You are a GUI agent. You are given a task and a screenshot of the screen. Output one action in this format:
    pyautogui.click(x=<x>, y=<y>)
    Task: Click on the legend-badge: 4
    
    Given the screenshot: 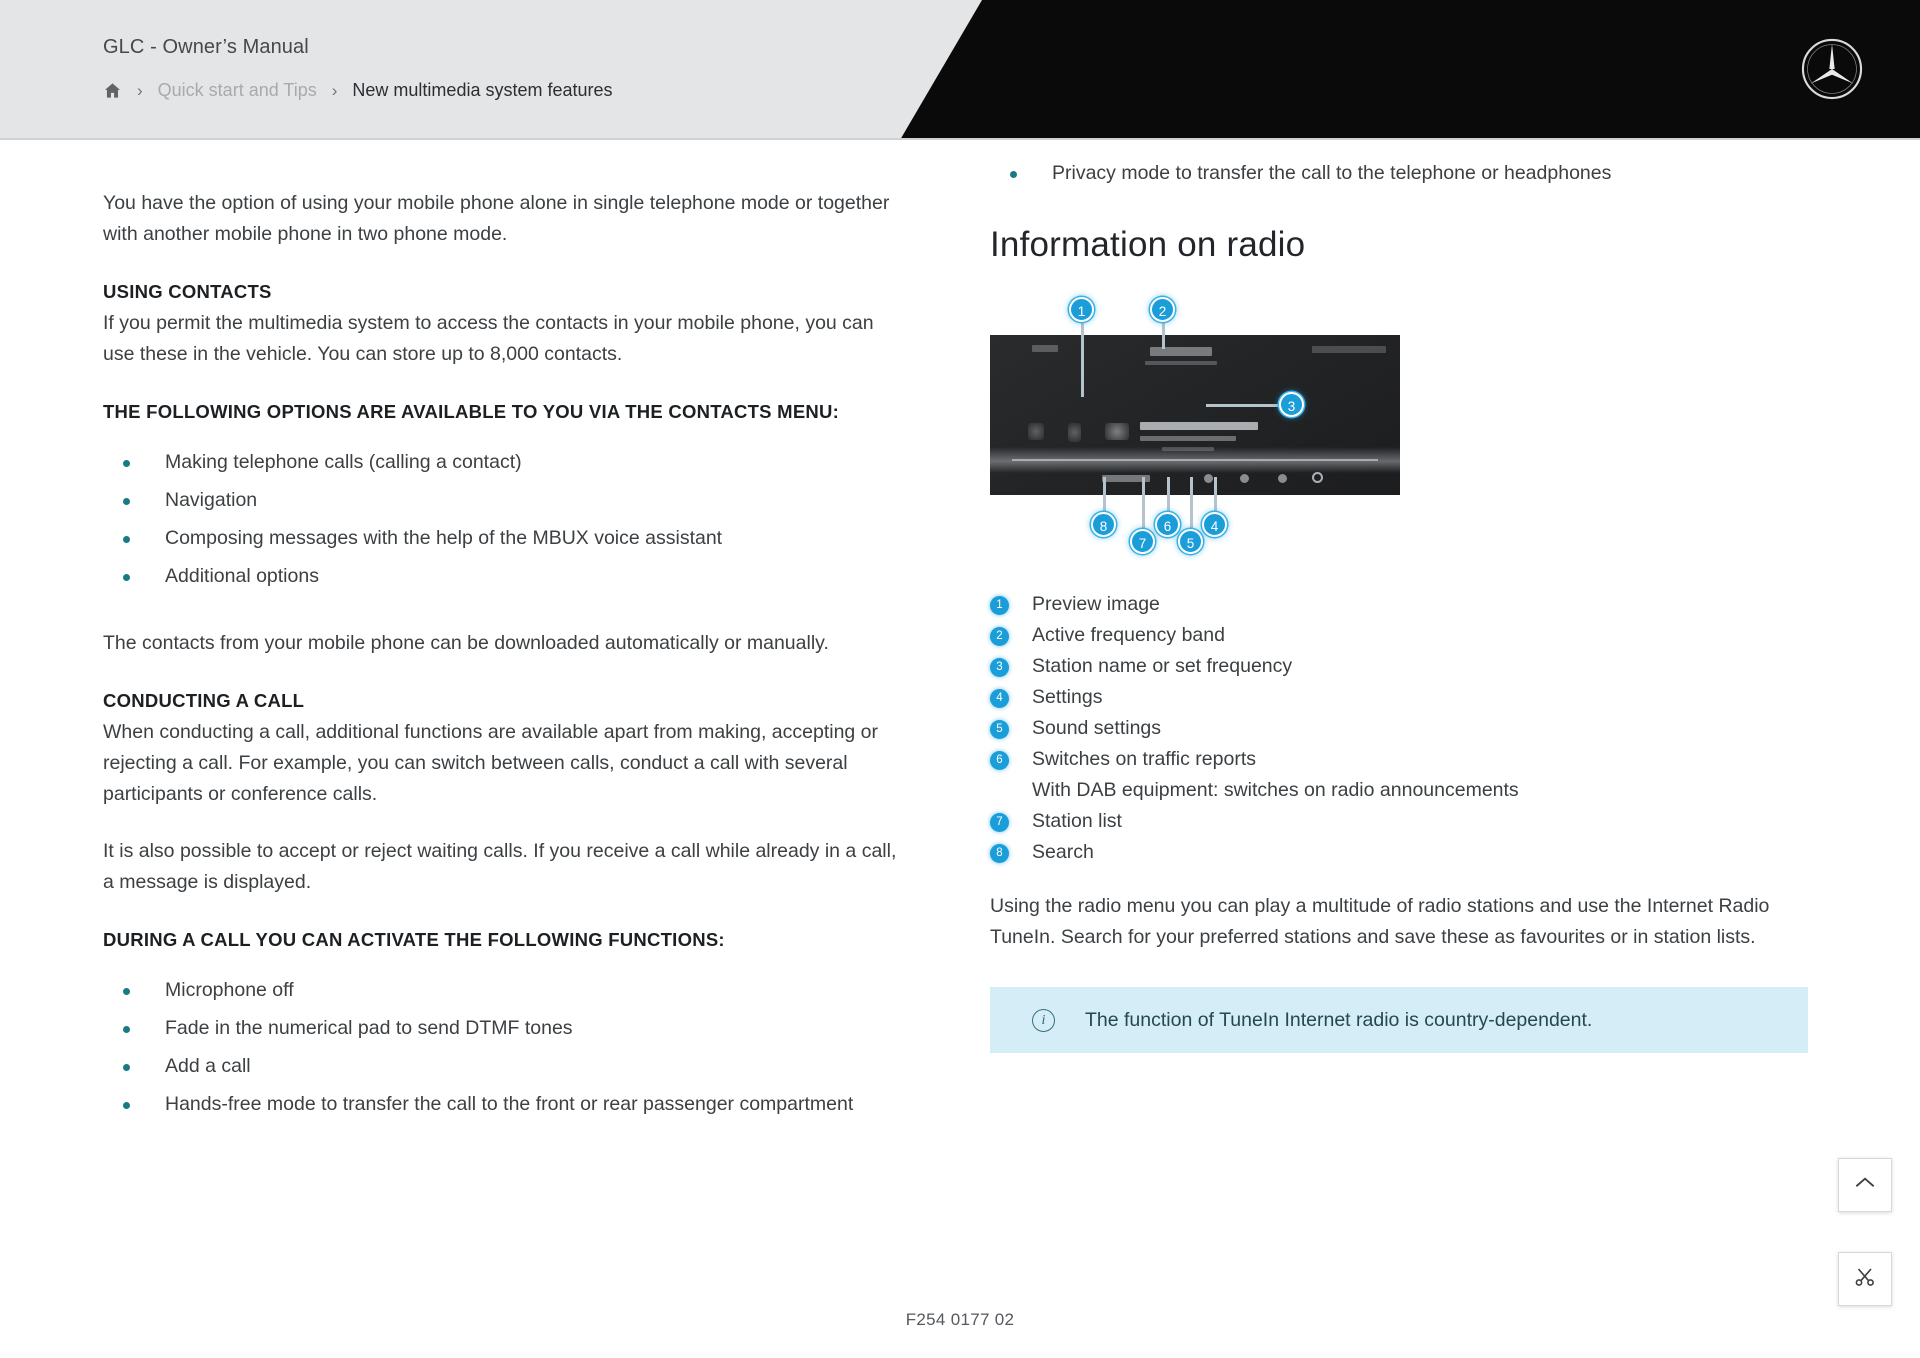 What is the action you would take?
    pyautogui.click(x=999, y=698)
    